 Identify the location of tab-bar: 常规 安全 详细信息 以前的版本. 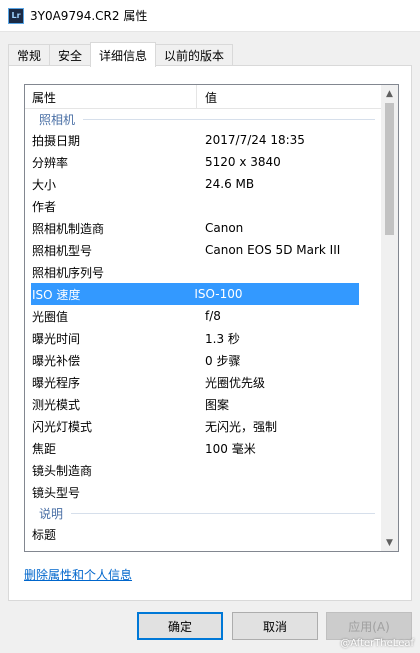
(121, 54).